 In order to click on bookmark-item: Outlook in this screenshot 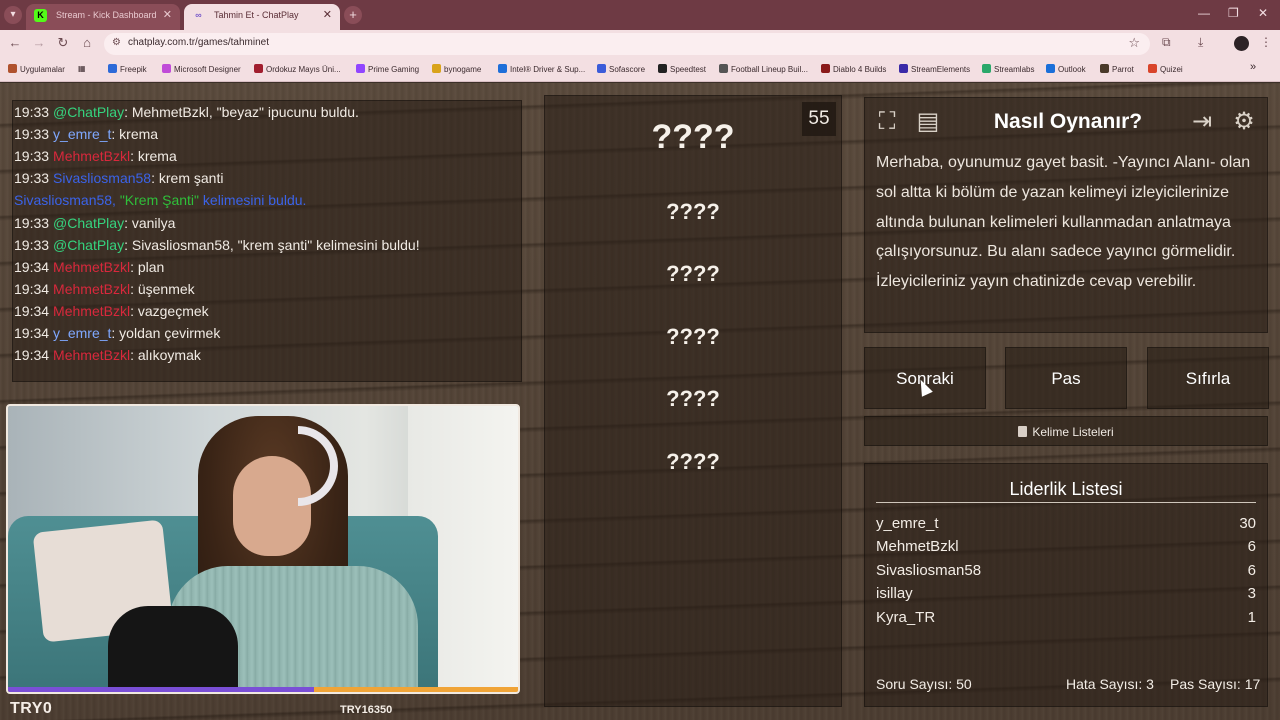, I will do `click(1066, 69)`.